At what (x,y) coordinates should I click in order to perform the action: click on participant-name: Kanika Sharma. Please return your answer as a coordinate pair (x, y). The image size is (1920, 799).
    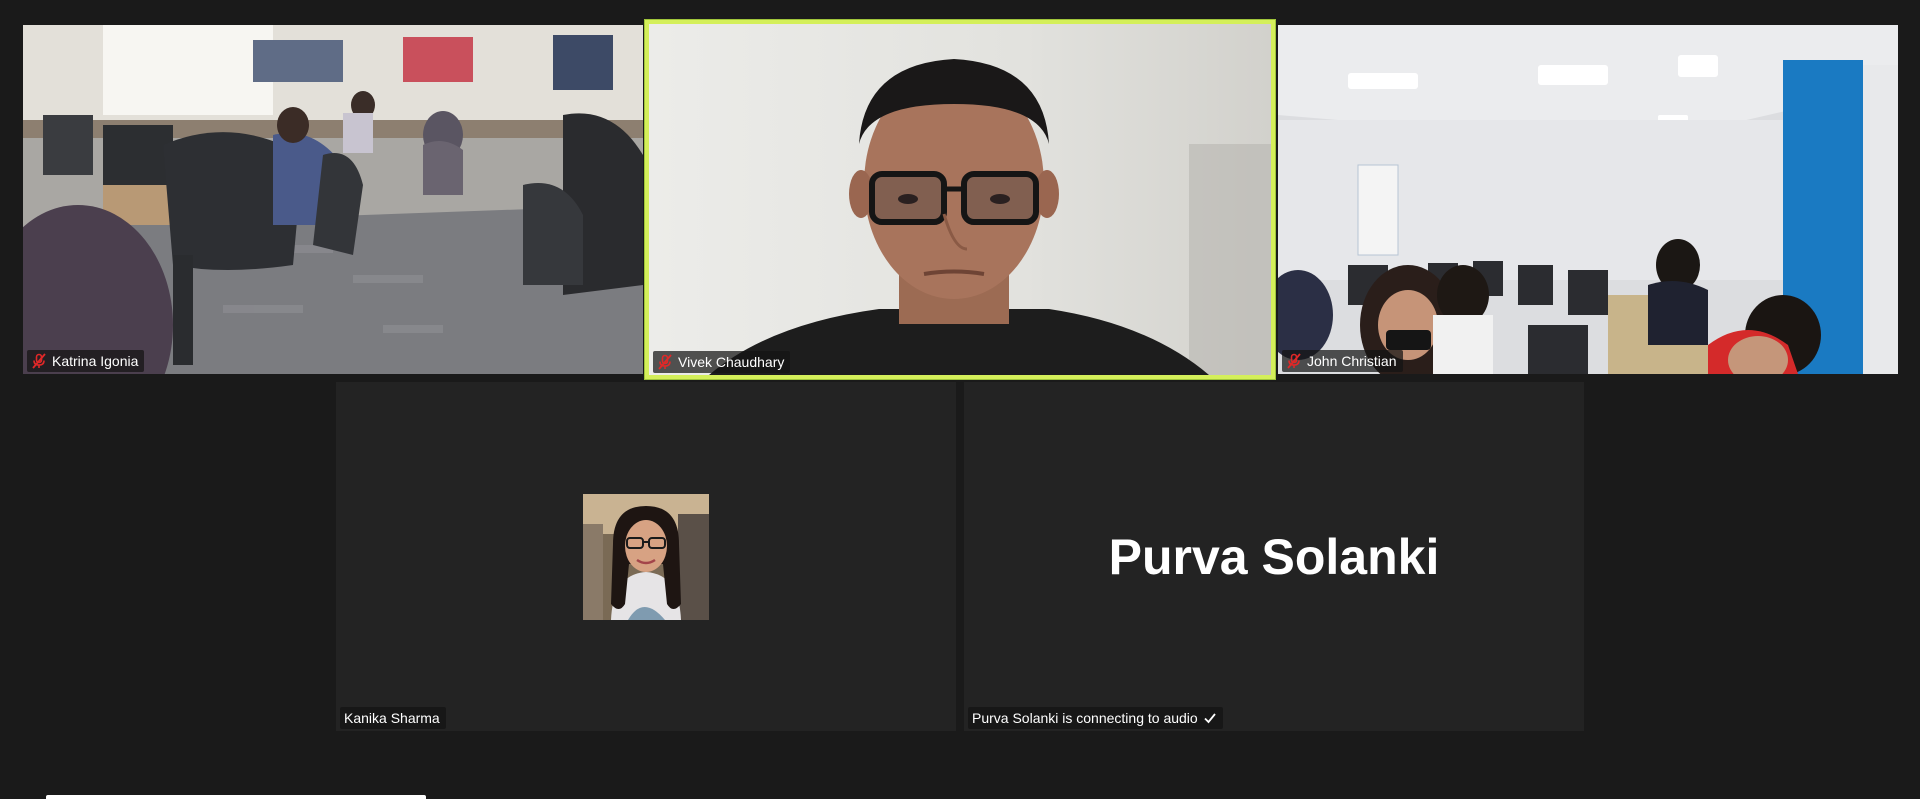
    Looking at the image, I should click on (392, 718).